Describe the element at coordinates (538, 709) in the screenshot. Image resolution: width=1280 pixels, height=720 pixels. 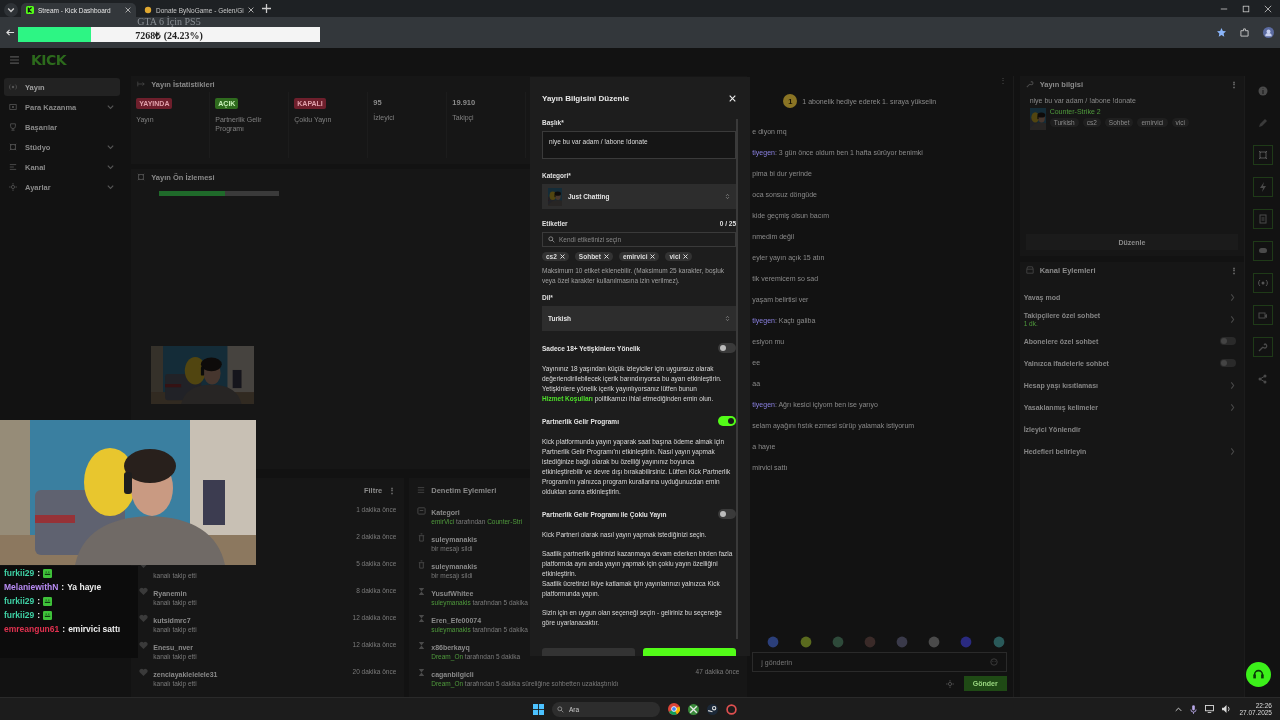
I see `windows-icon` at that location.